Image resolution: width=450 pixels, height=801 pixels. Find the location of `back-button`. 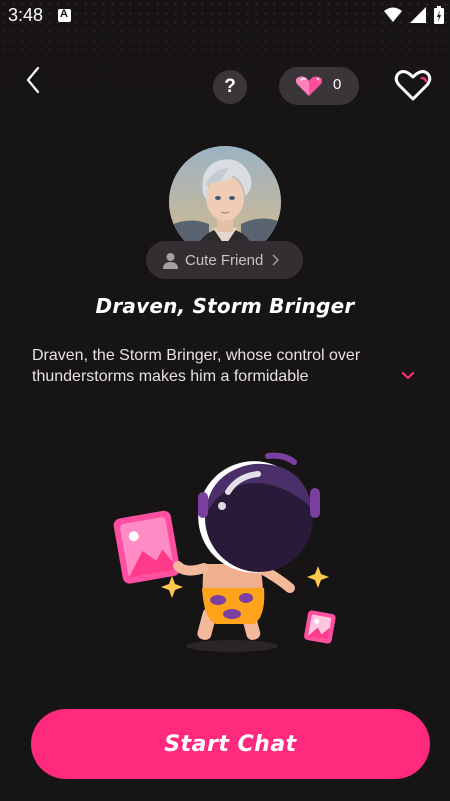

back-button is located at coordinates (34, 80).